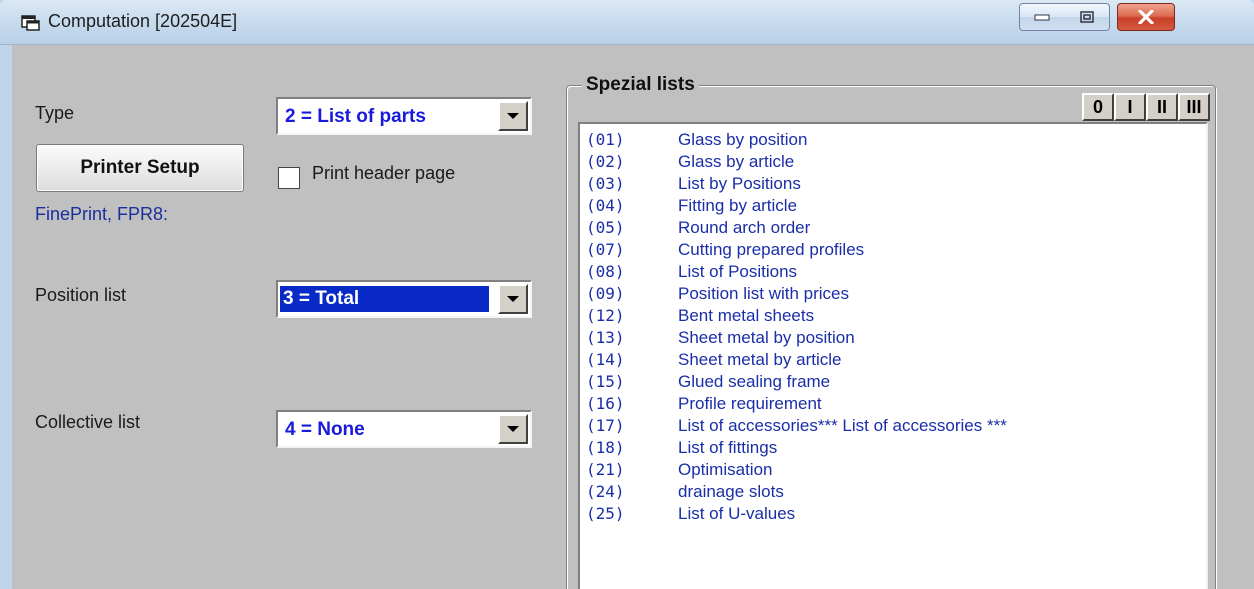  I want to click on list-item-code: (09), so click(605, 293).